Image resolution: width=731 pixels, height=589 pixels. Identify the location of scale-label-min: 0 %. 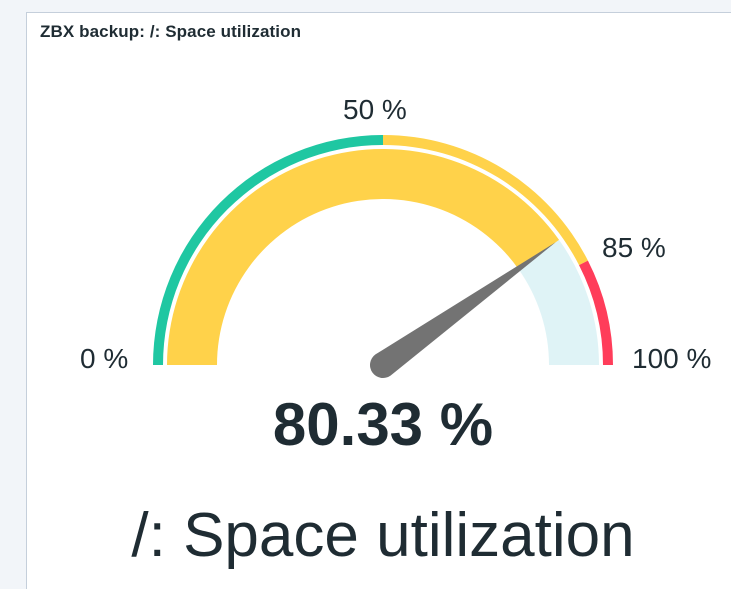
(104, 358).